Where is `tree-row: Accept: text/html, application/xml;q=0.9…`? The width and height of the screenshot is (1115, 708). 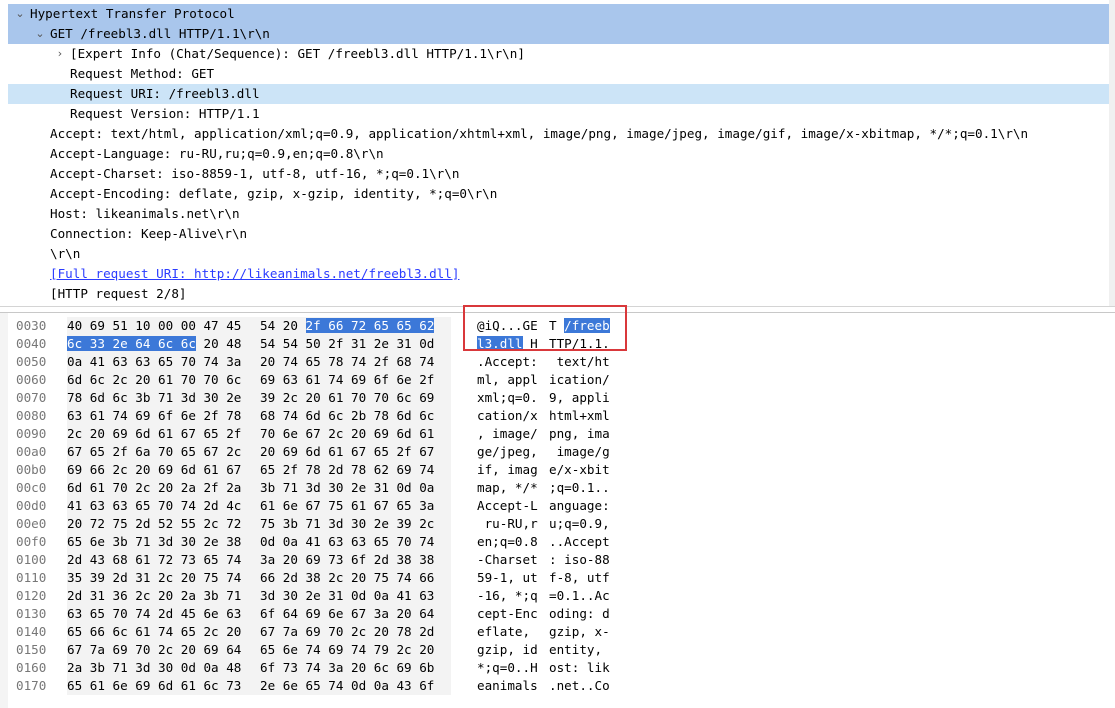
tree-row: Accept: text/html, application/xml;q=0.9… is located at coordinates (561, 134).